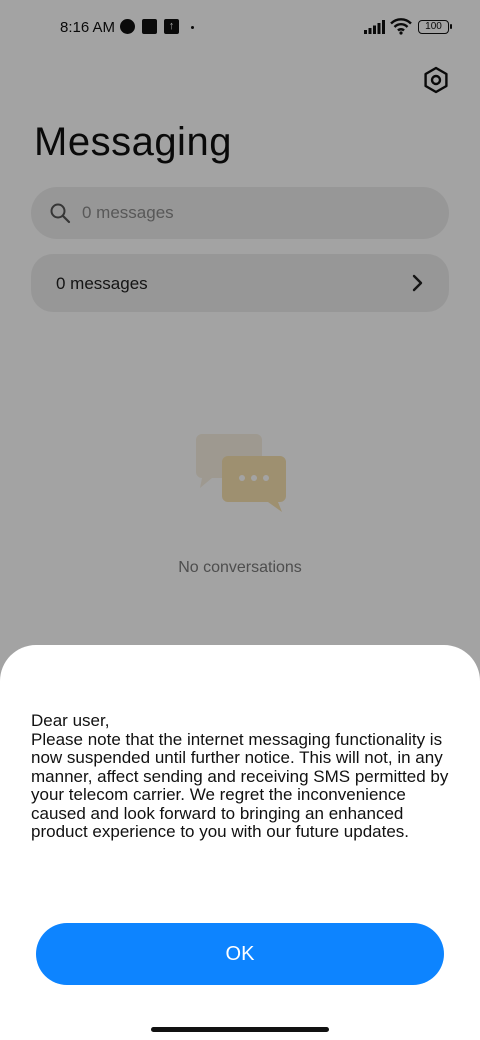  What do you see at coordinates (240, 954) in the screenshot?
I see `ok-button: OK` at bounding box center [240, 954].